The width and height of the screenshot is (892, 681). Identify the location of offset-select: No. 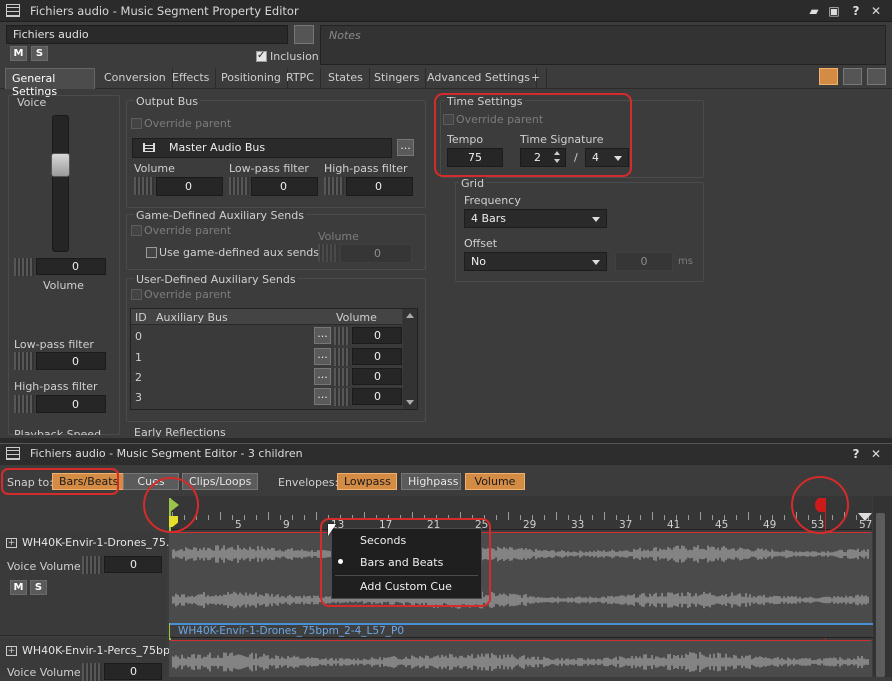
(535, 261).